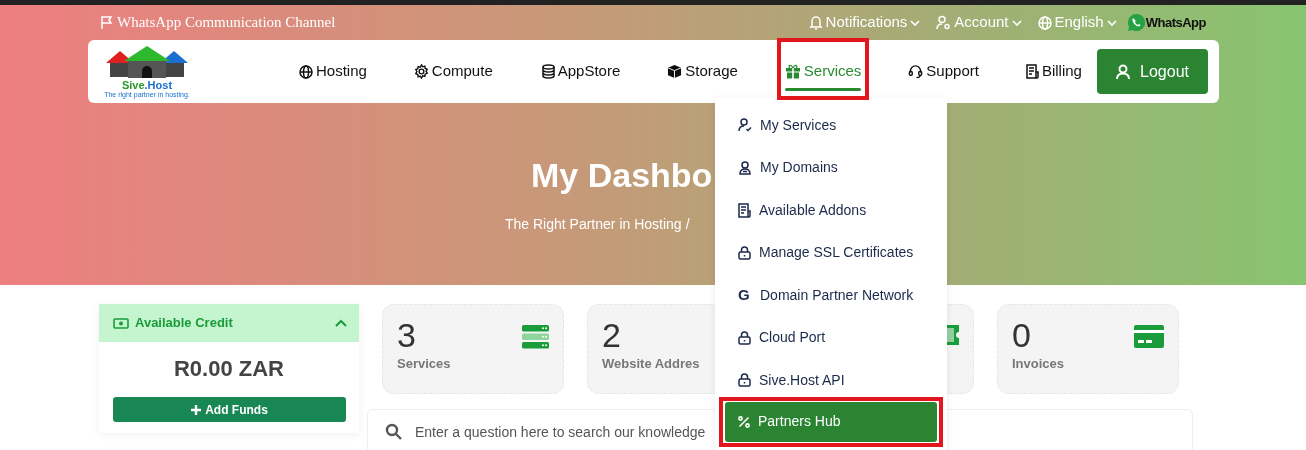 The width and height of the screenshot is (1306, 450). I want to click on add-funds-button: Add Funds, so click(229, 409).